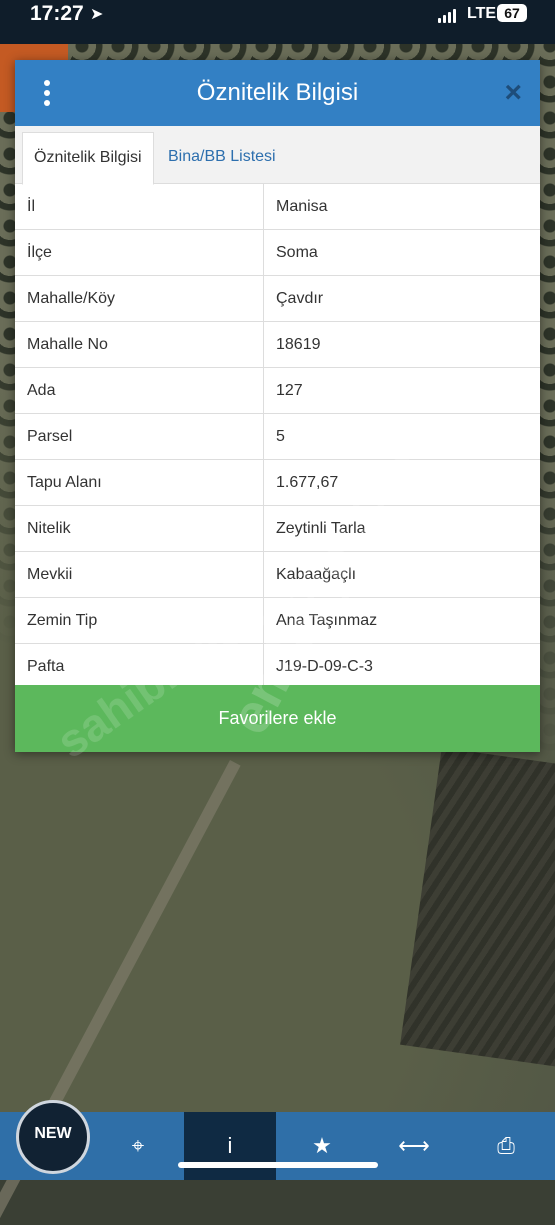  Describe the element at coordinates (414, 1146) in the screenshot. I see `measure-icon: ⟷` at that location.